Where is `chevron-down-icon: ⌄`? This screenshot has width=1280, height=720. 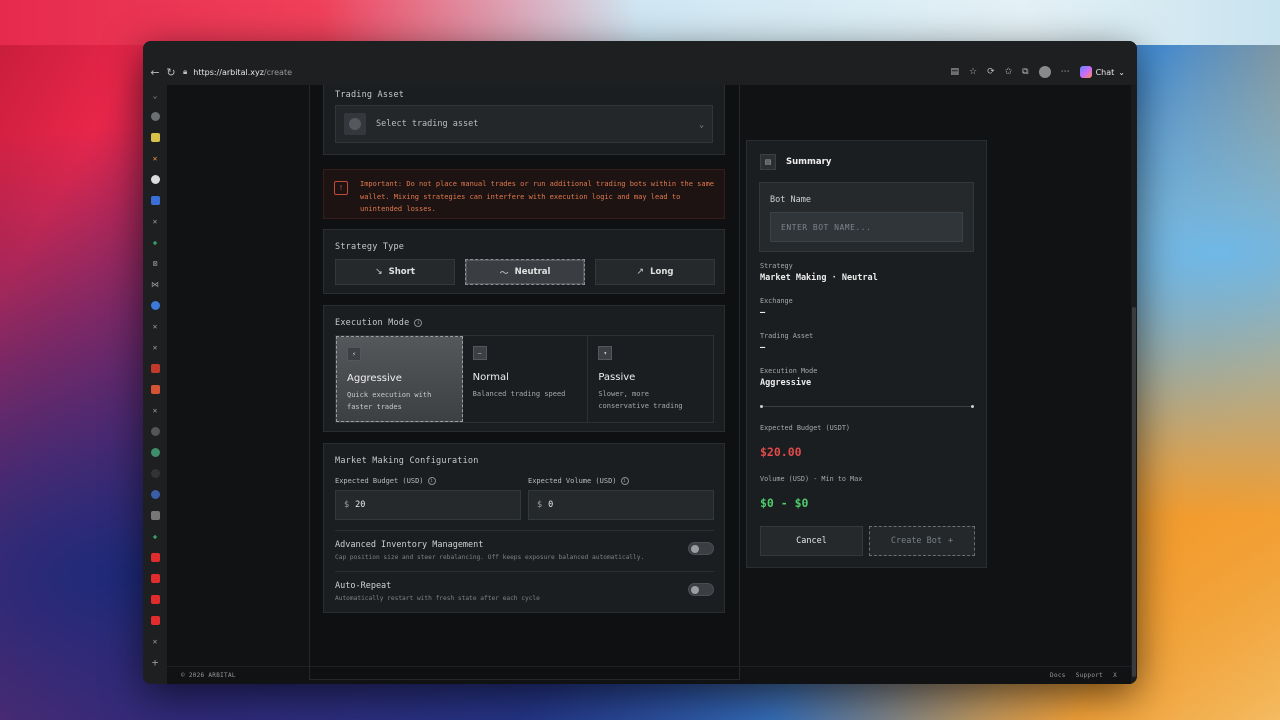
chevron-down-icon: ⌄ is located at coordinates (155, 95).